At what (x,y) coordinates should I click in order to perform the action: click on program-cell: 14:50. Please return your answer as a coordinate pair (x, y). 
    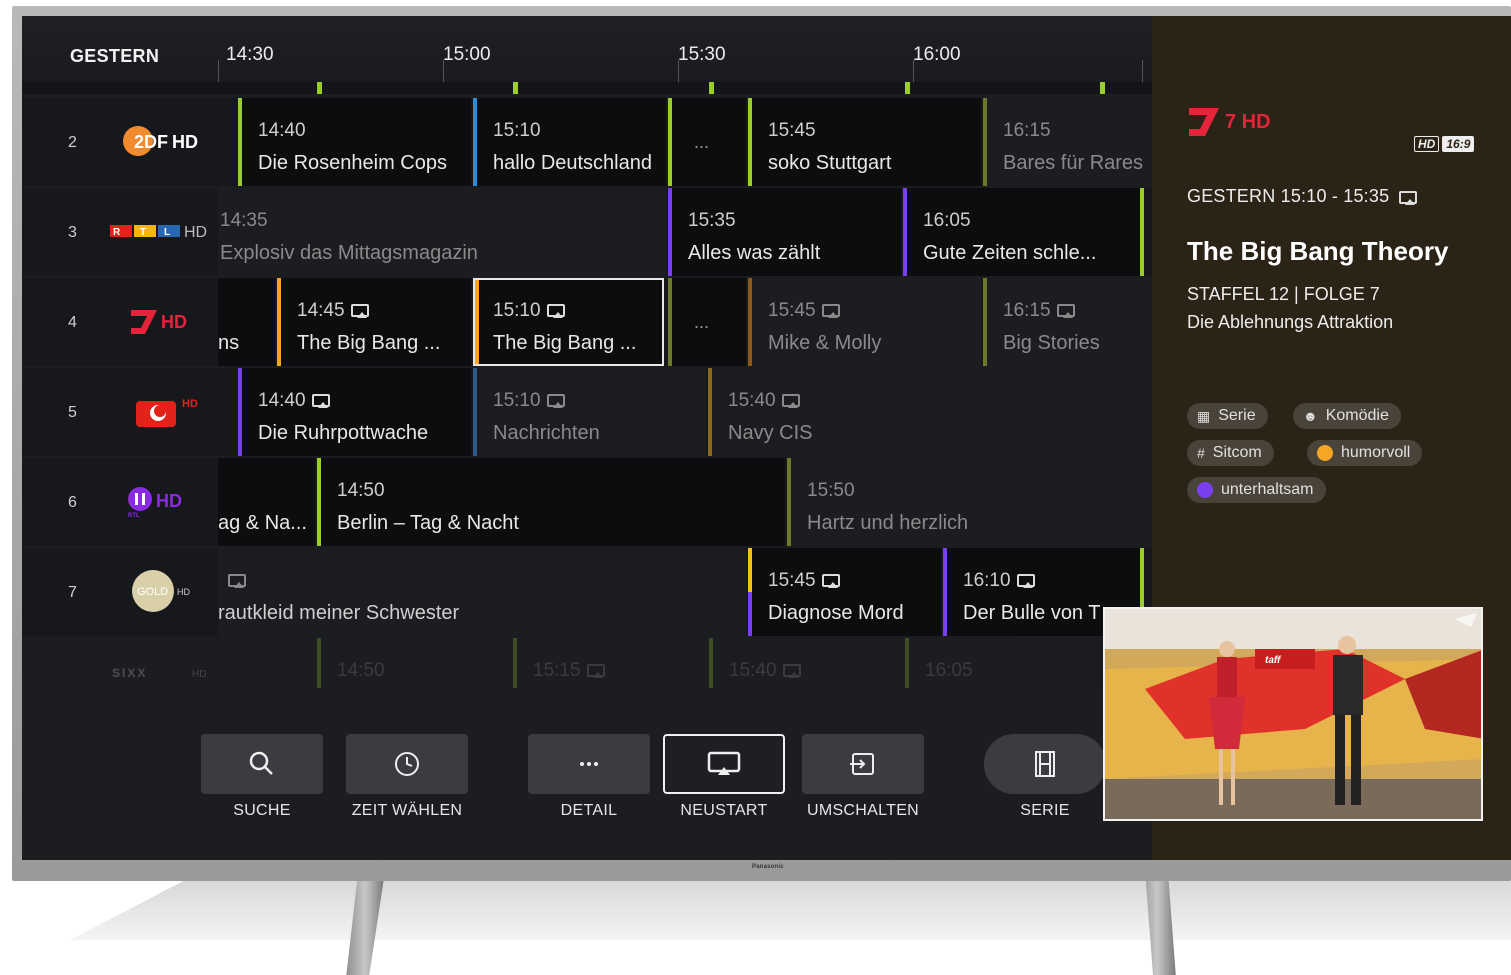
    Looking at the image, I should click on (414, 663).